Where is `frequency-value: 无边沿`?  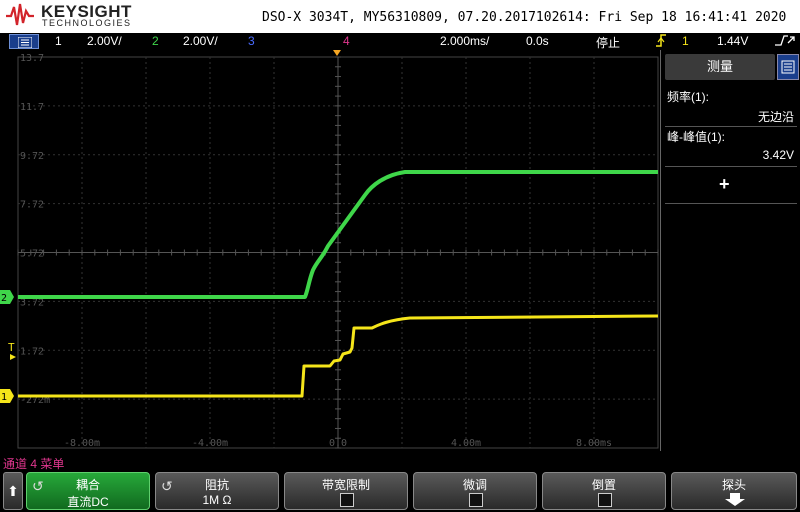 frequency-value: 无边沿 is located at coordinates (775, 117).